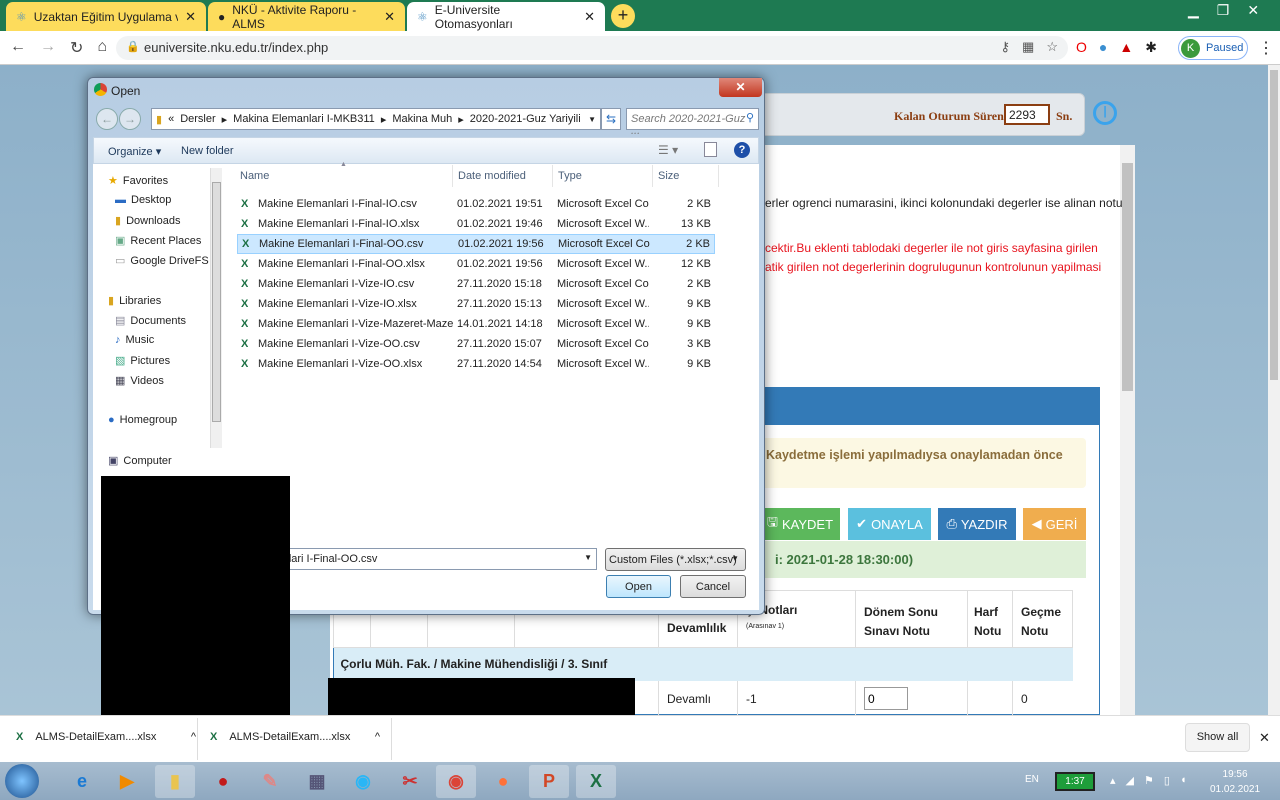 The height and width of the screenshot is (800, 1280). What do you see at coordinates (977, 524) in the screenshot?
I see `print-button: ⎙ YAZDIR` at bounding box center [977, 524].